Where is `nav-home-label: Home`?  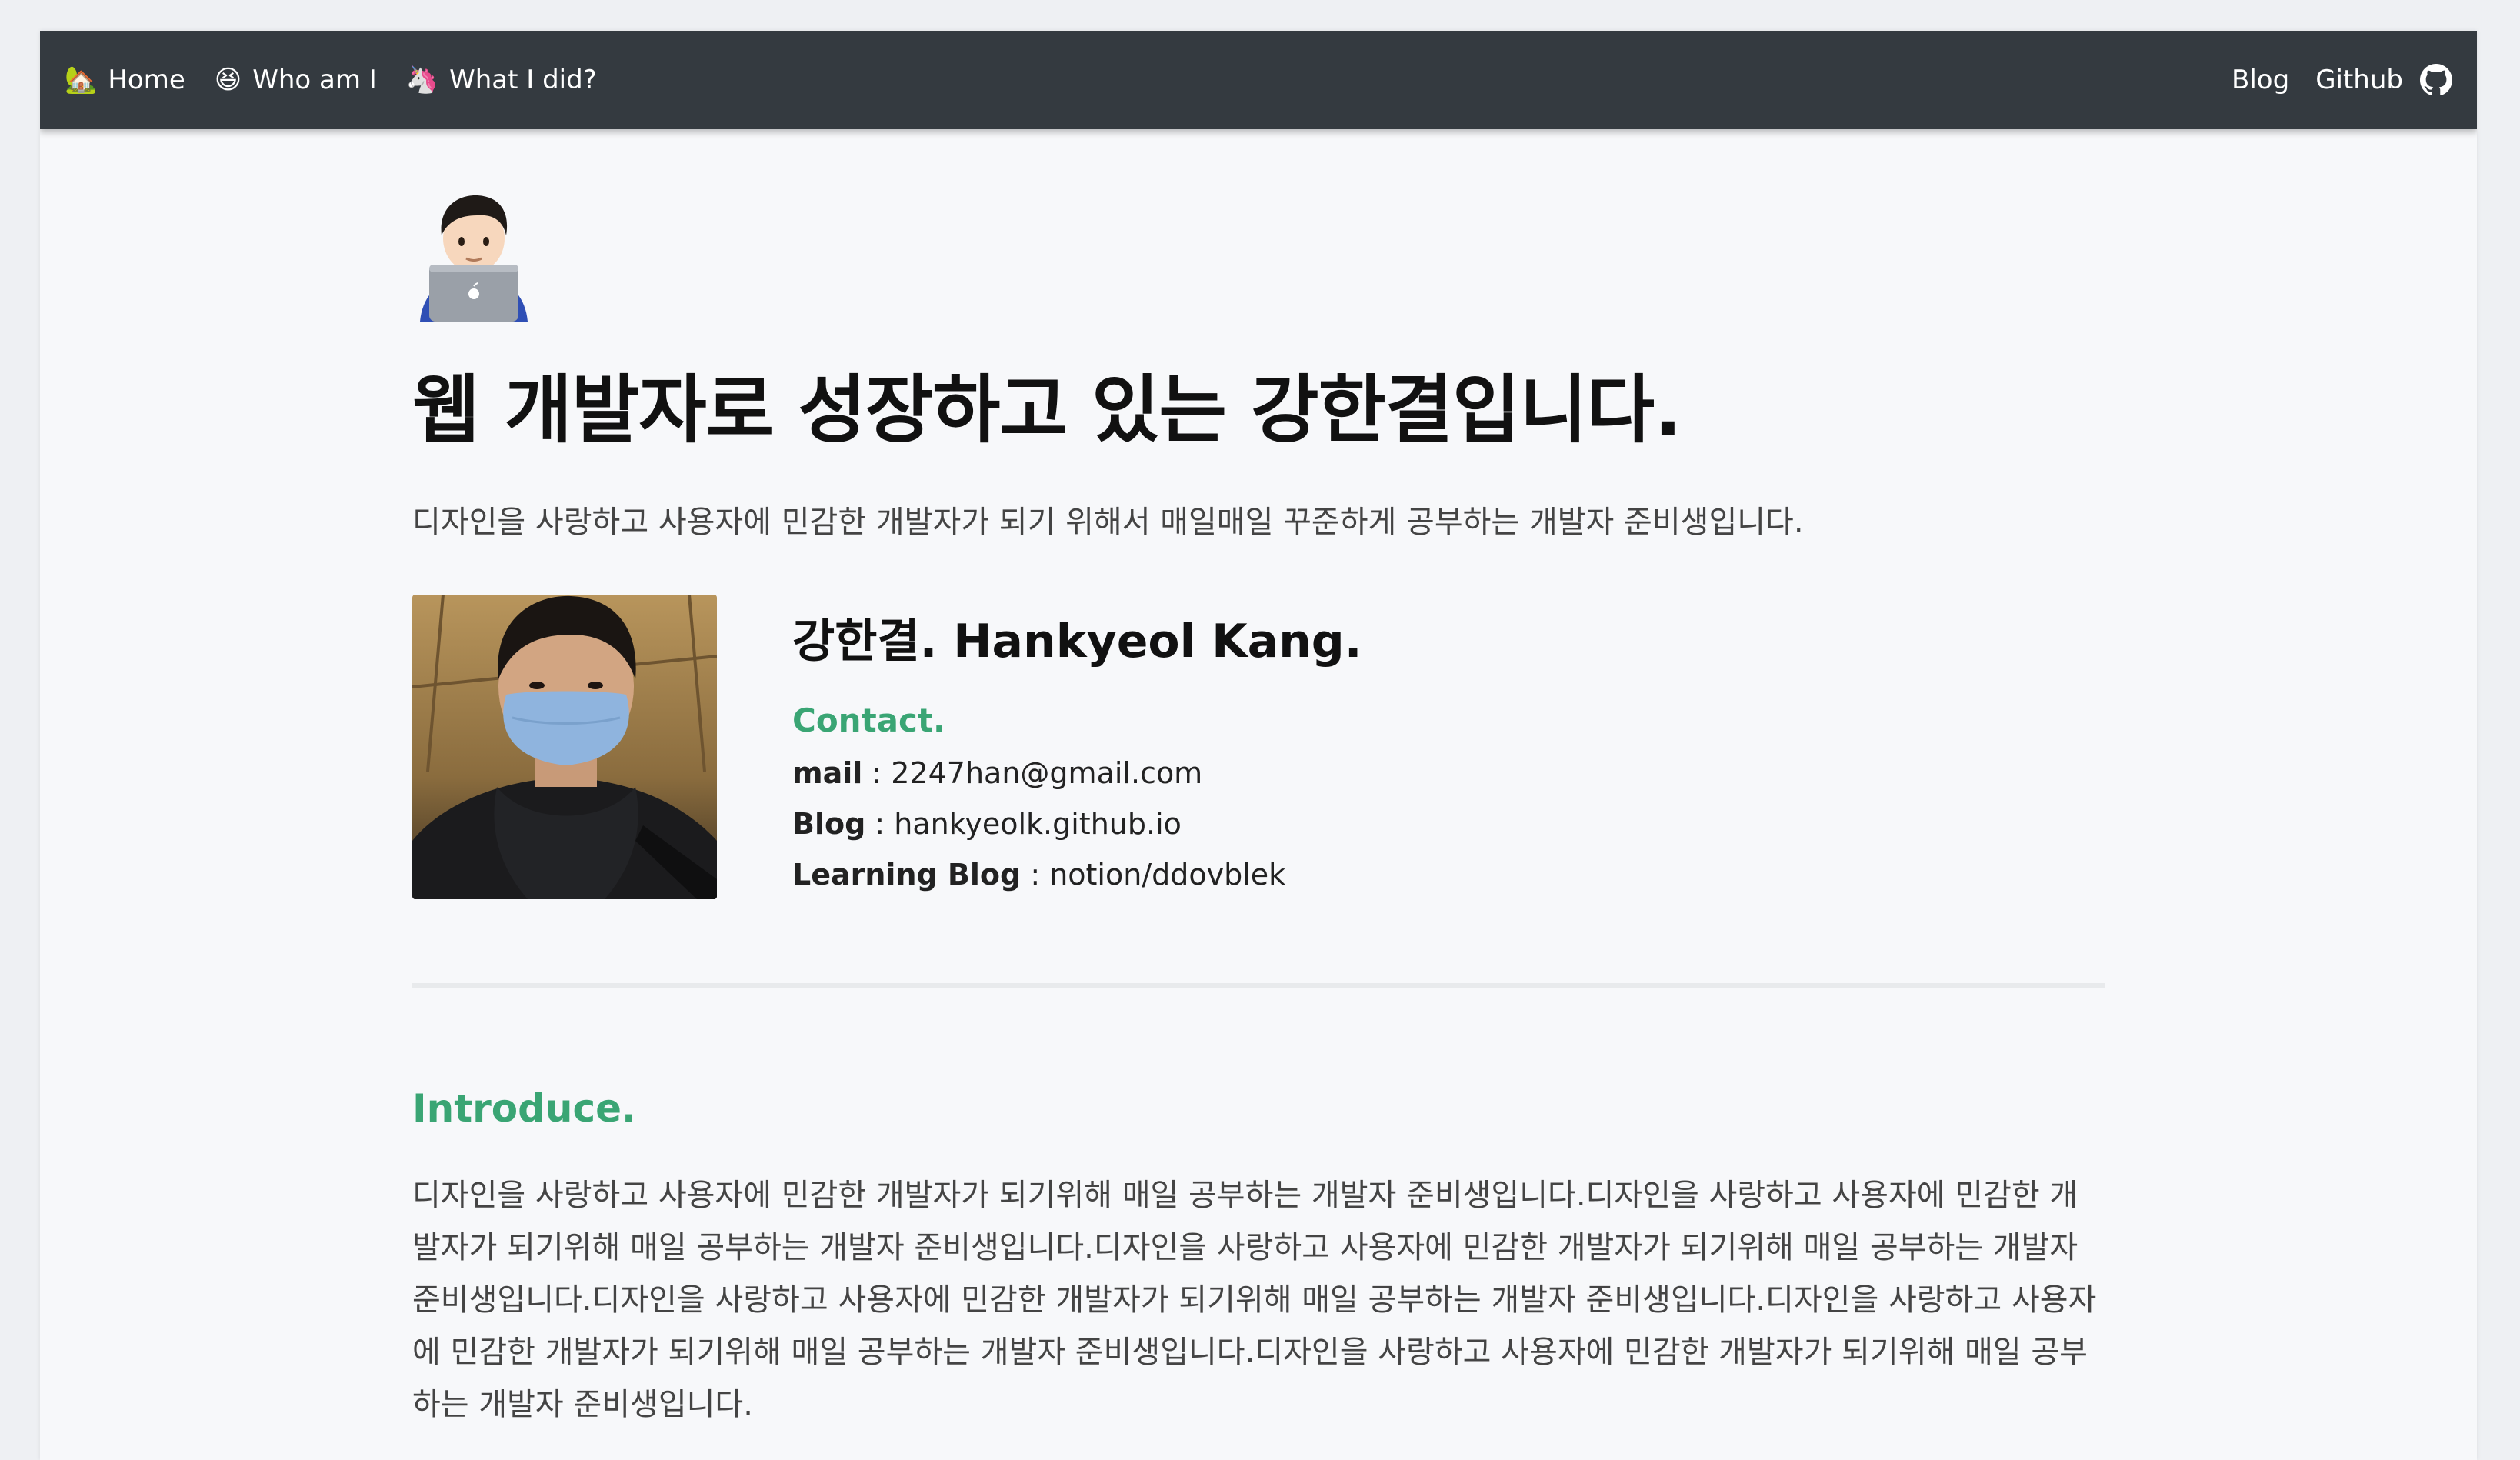
nav-home-label: Home is located at coordinates (147, 80).